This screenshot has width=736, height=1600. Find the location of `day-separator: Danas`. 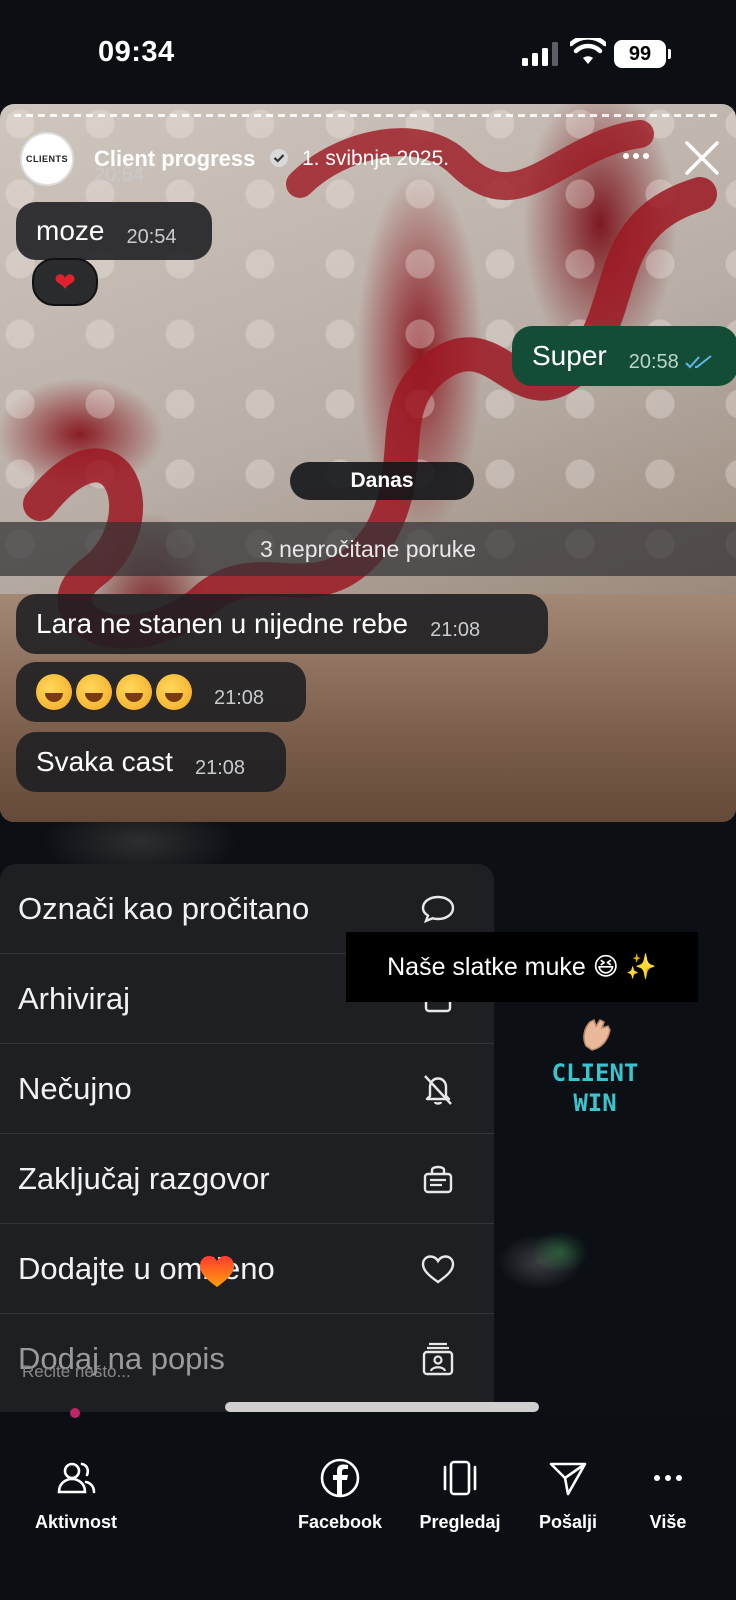

day-separator: Danas is located at coordinates (382, 481).